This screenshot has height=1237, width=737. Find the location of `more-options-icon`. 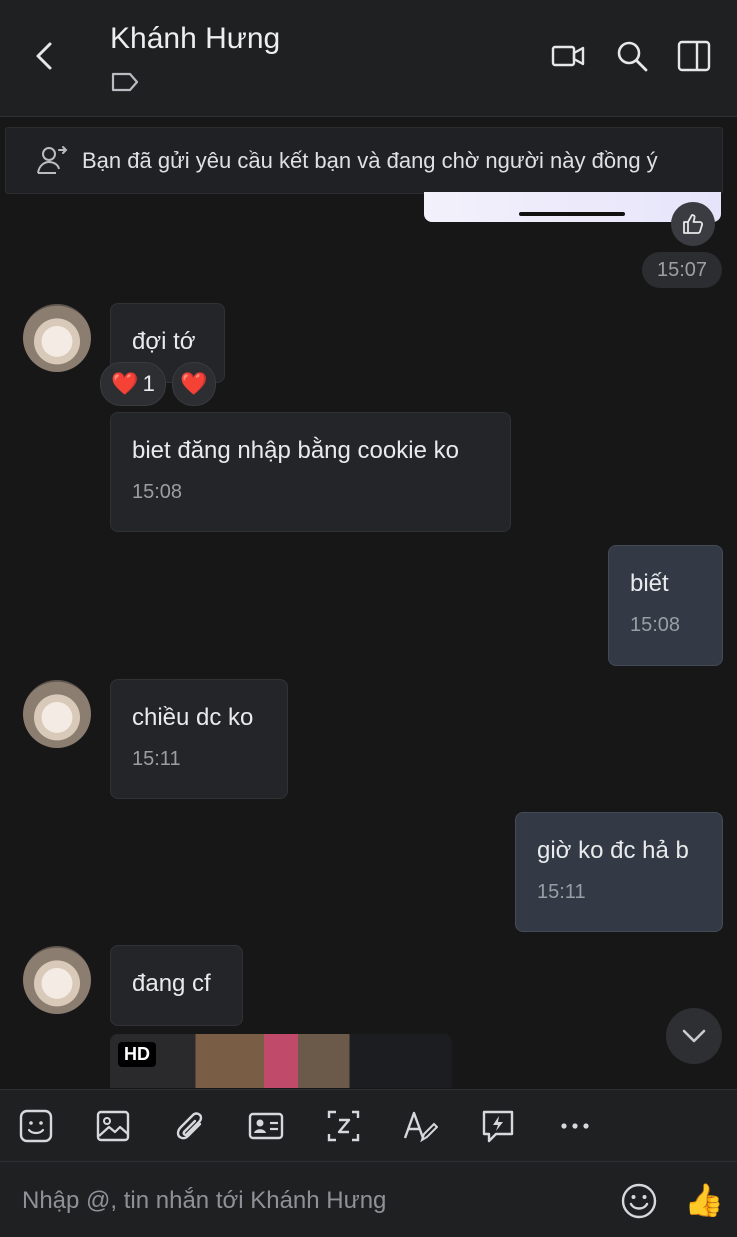

more-options-icon is located at coordinates (575, 1126).